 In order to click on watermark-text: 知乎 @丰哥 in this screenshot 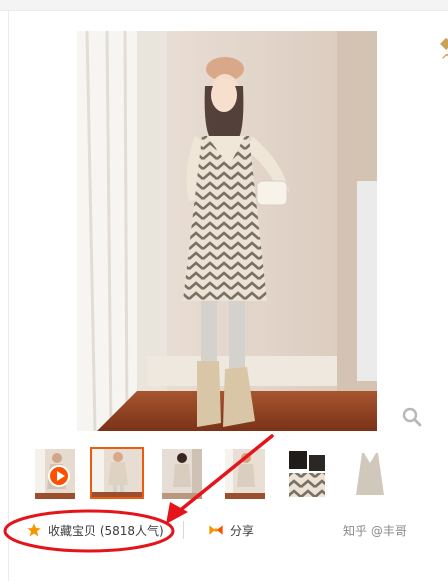, I will do `click(375, 531)`.